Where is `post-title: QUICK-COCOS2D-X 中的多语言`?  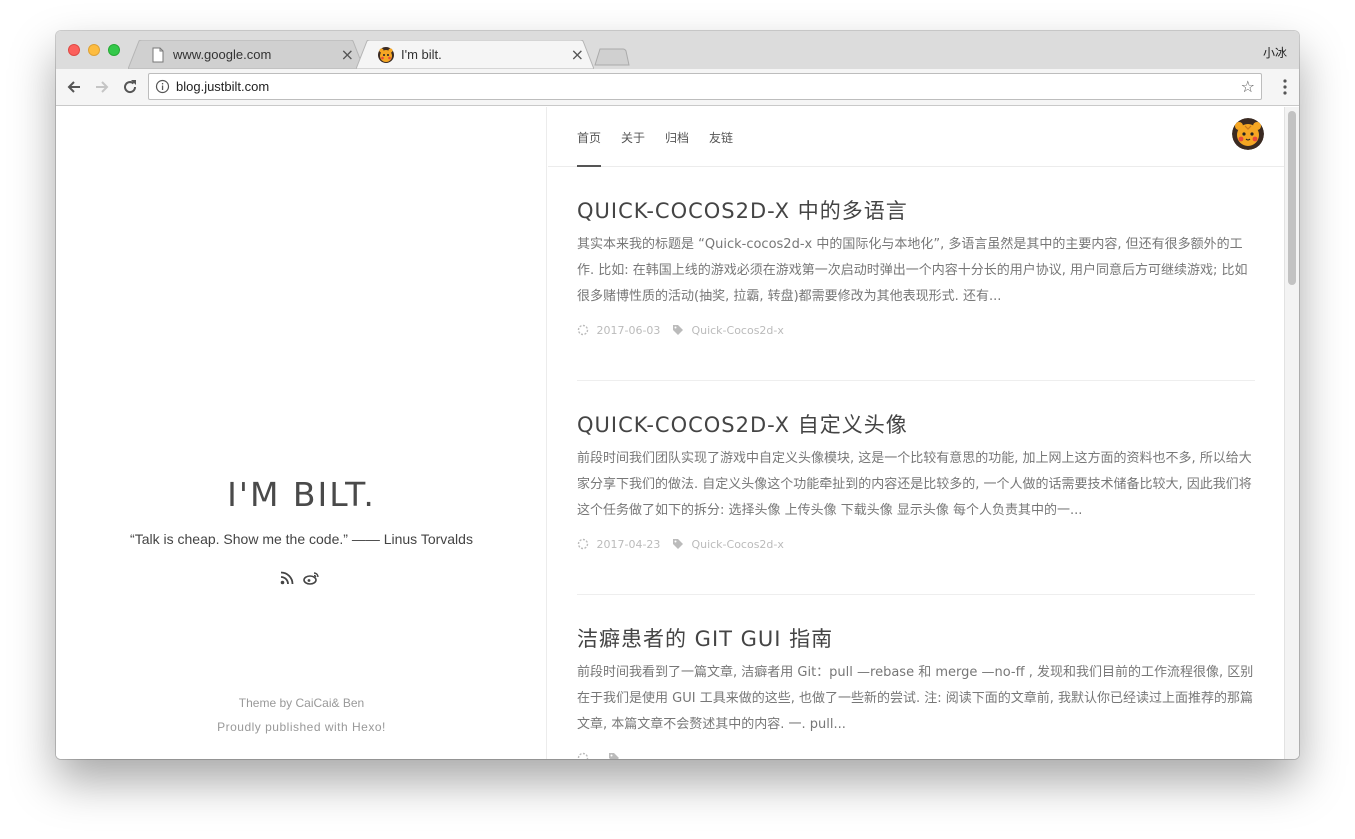
post-title: QUICK-COCOS2D-X 中的多语言 is located at coordinates (742, 210).